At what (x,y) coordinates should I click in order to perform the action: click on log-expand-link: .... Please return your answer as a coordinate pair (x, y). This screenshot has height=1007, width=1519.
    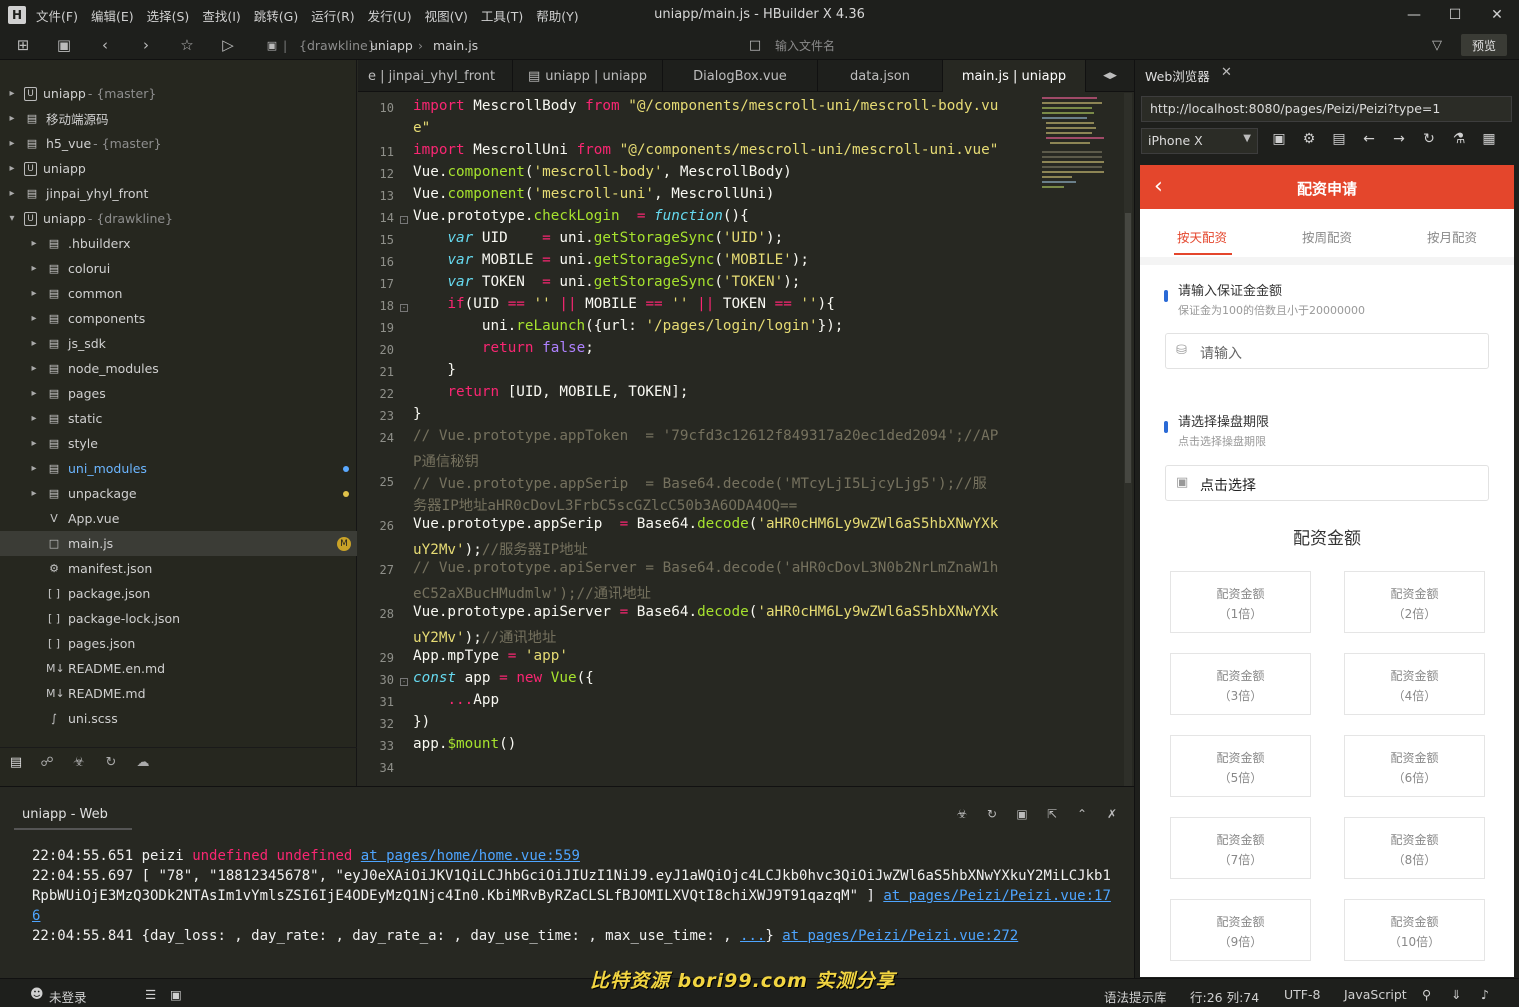
    Looking at the image, I should click on (752, 936).